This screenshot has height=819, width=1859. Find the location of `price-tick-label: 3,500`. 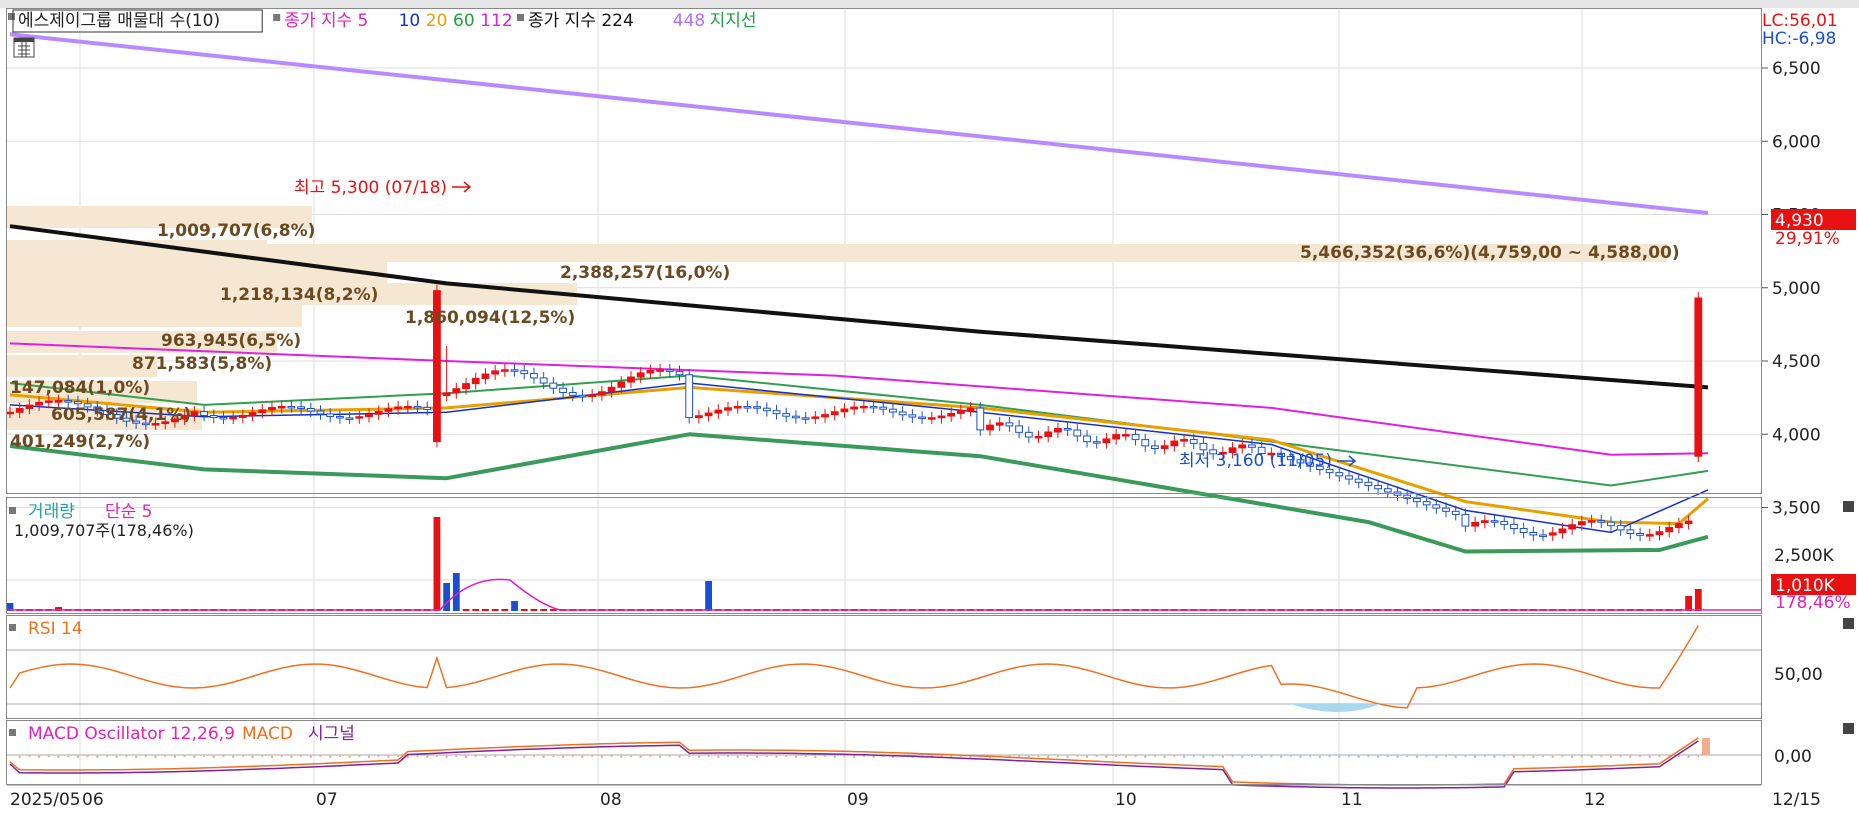

price-tick-label: 3,500 is located at coordinates (1796, 509).